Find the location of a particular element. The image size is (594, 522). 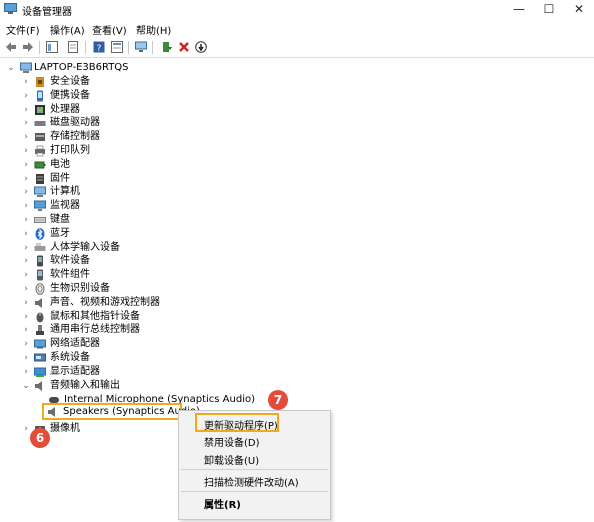

title-bar: 设备管理器 — ☐ ✕ is located at coordinates (297, 9).